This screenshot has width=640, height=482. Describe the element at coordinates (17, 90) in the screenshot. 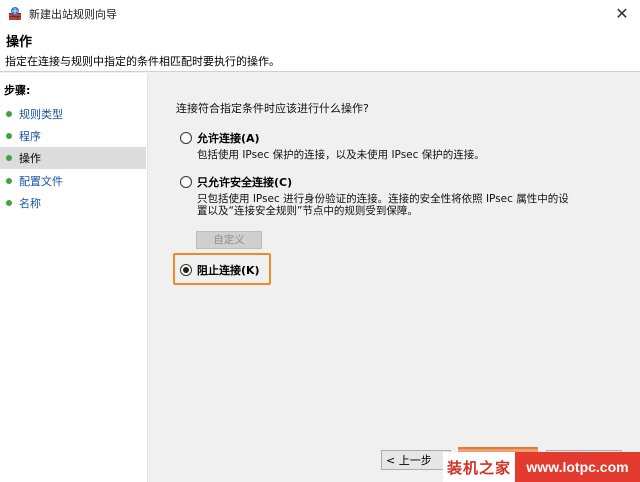

I see `steps-title: 步骤:` at that location.